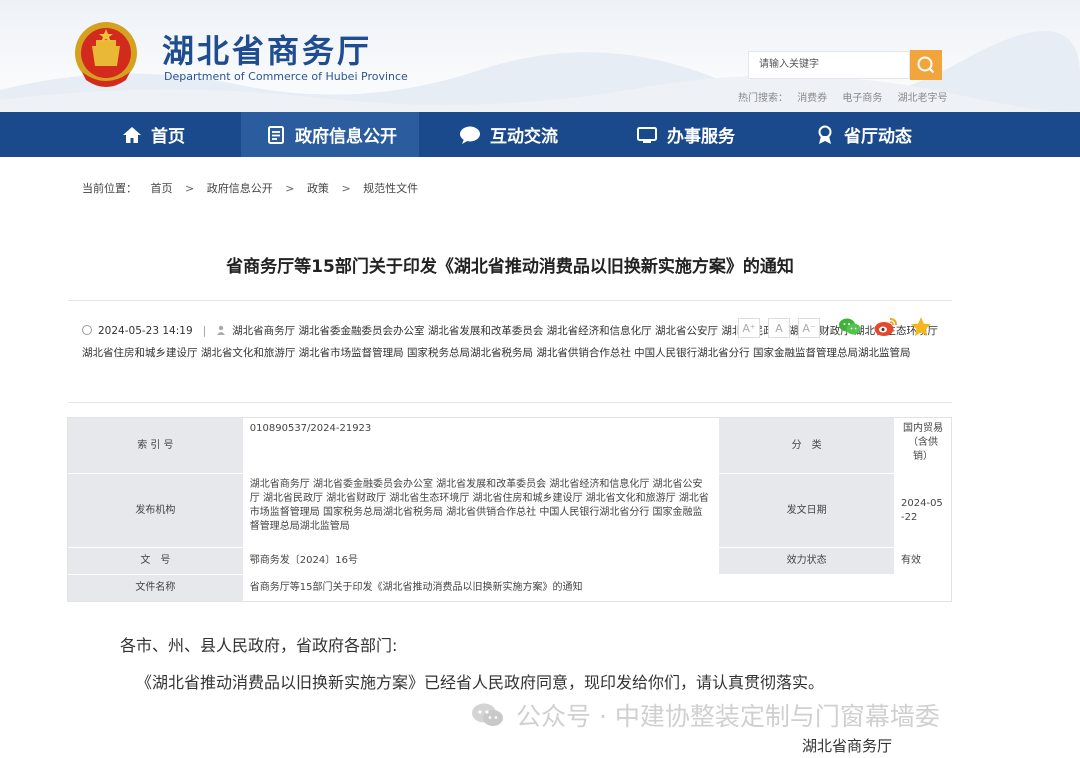 The height and width of the screenshot is (758, 1080). I want to click on category-label: 分 类, so click(807, 445).